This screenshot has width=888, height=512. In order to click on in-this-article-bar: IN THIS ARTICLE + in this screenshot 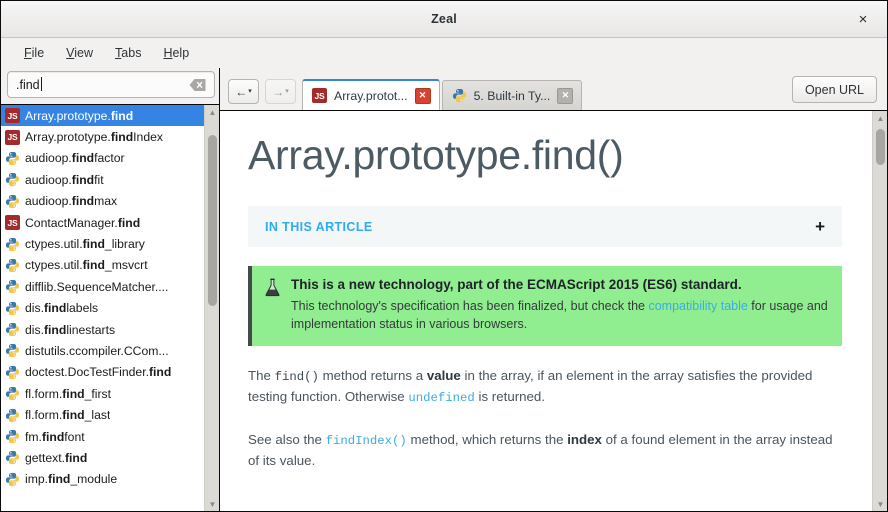, I will do `click(545, 227)`.